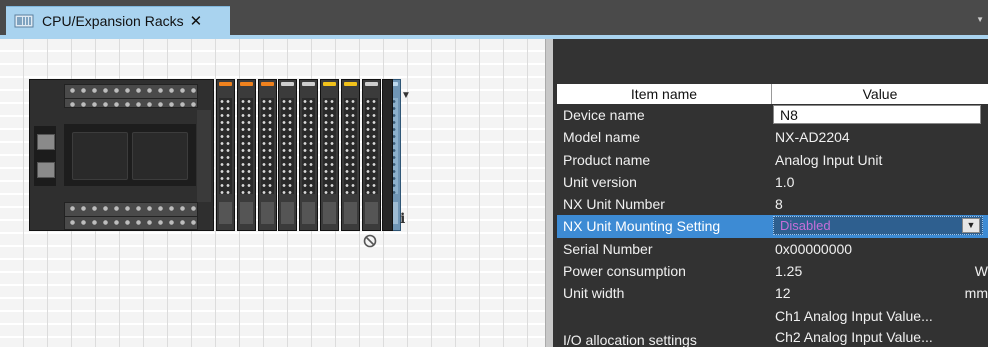 This screenshot has height=348, width=988. I want to click on rack-scroll-down-icon: ▼, so click(406, 95).